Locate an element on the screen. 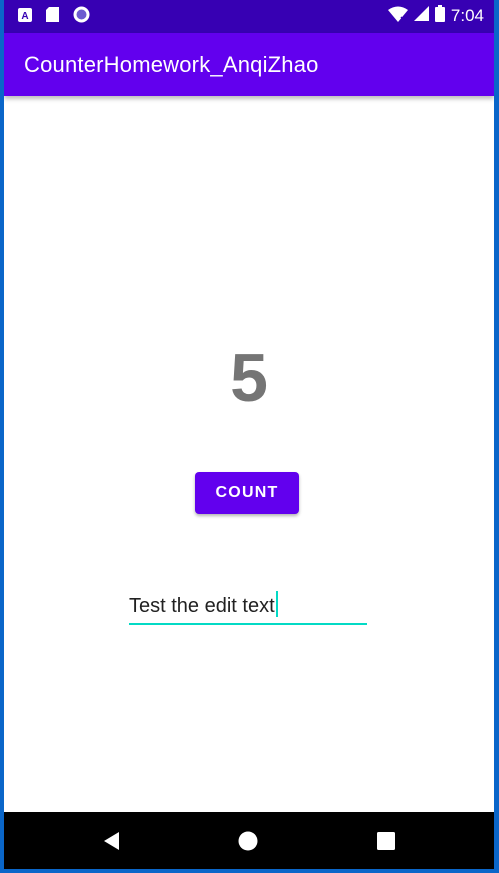 The height and width of the screenshot is (873, 499). status-bar: A 7:04 is located at coordinates (249, 16).